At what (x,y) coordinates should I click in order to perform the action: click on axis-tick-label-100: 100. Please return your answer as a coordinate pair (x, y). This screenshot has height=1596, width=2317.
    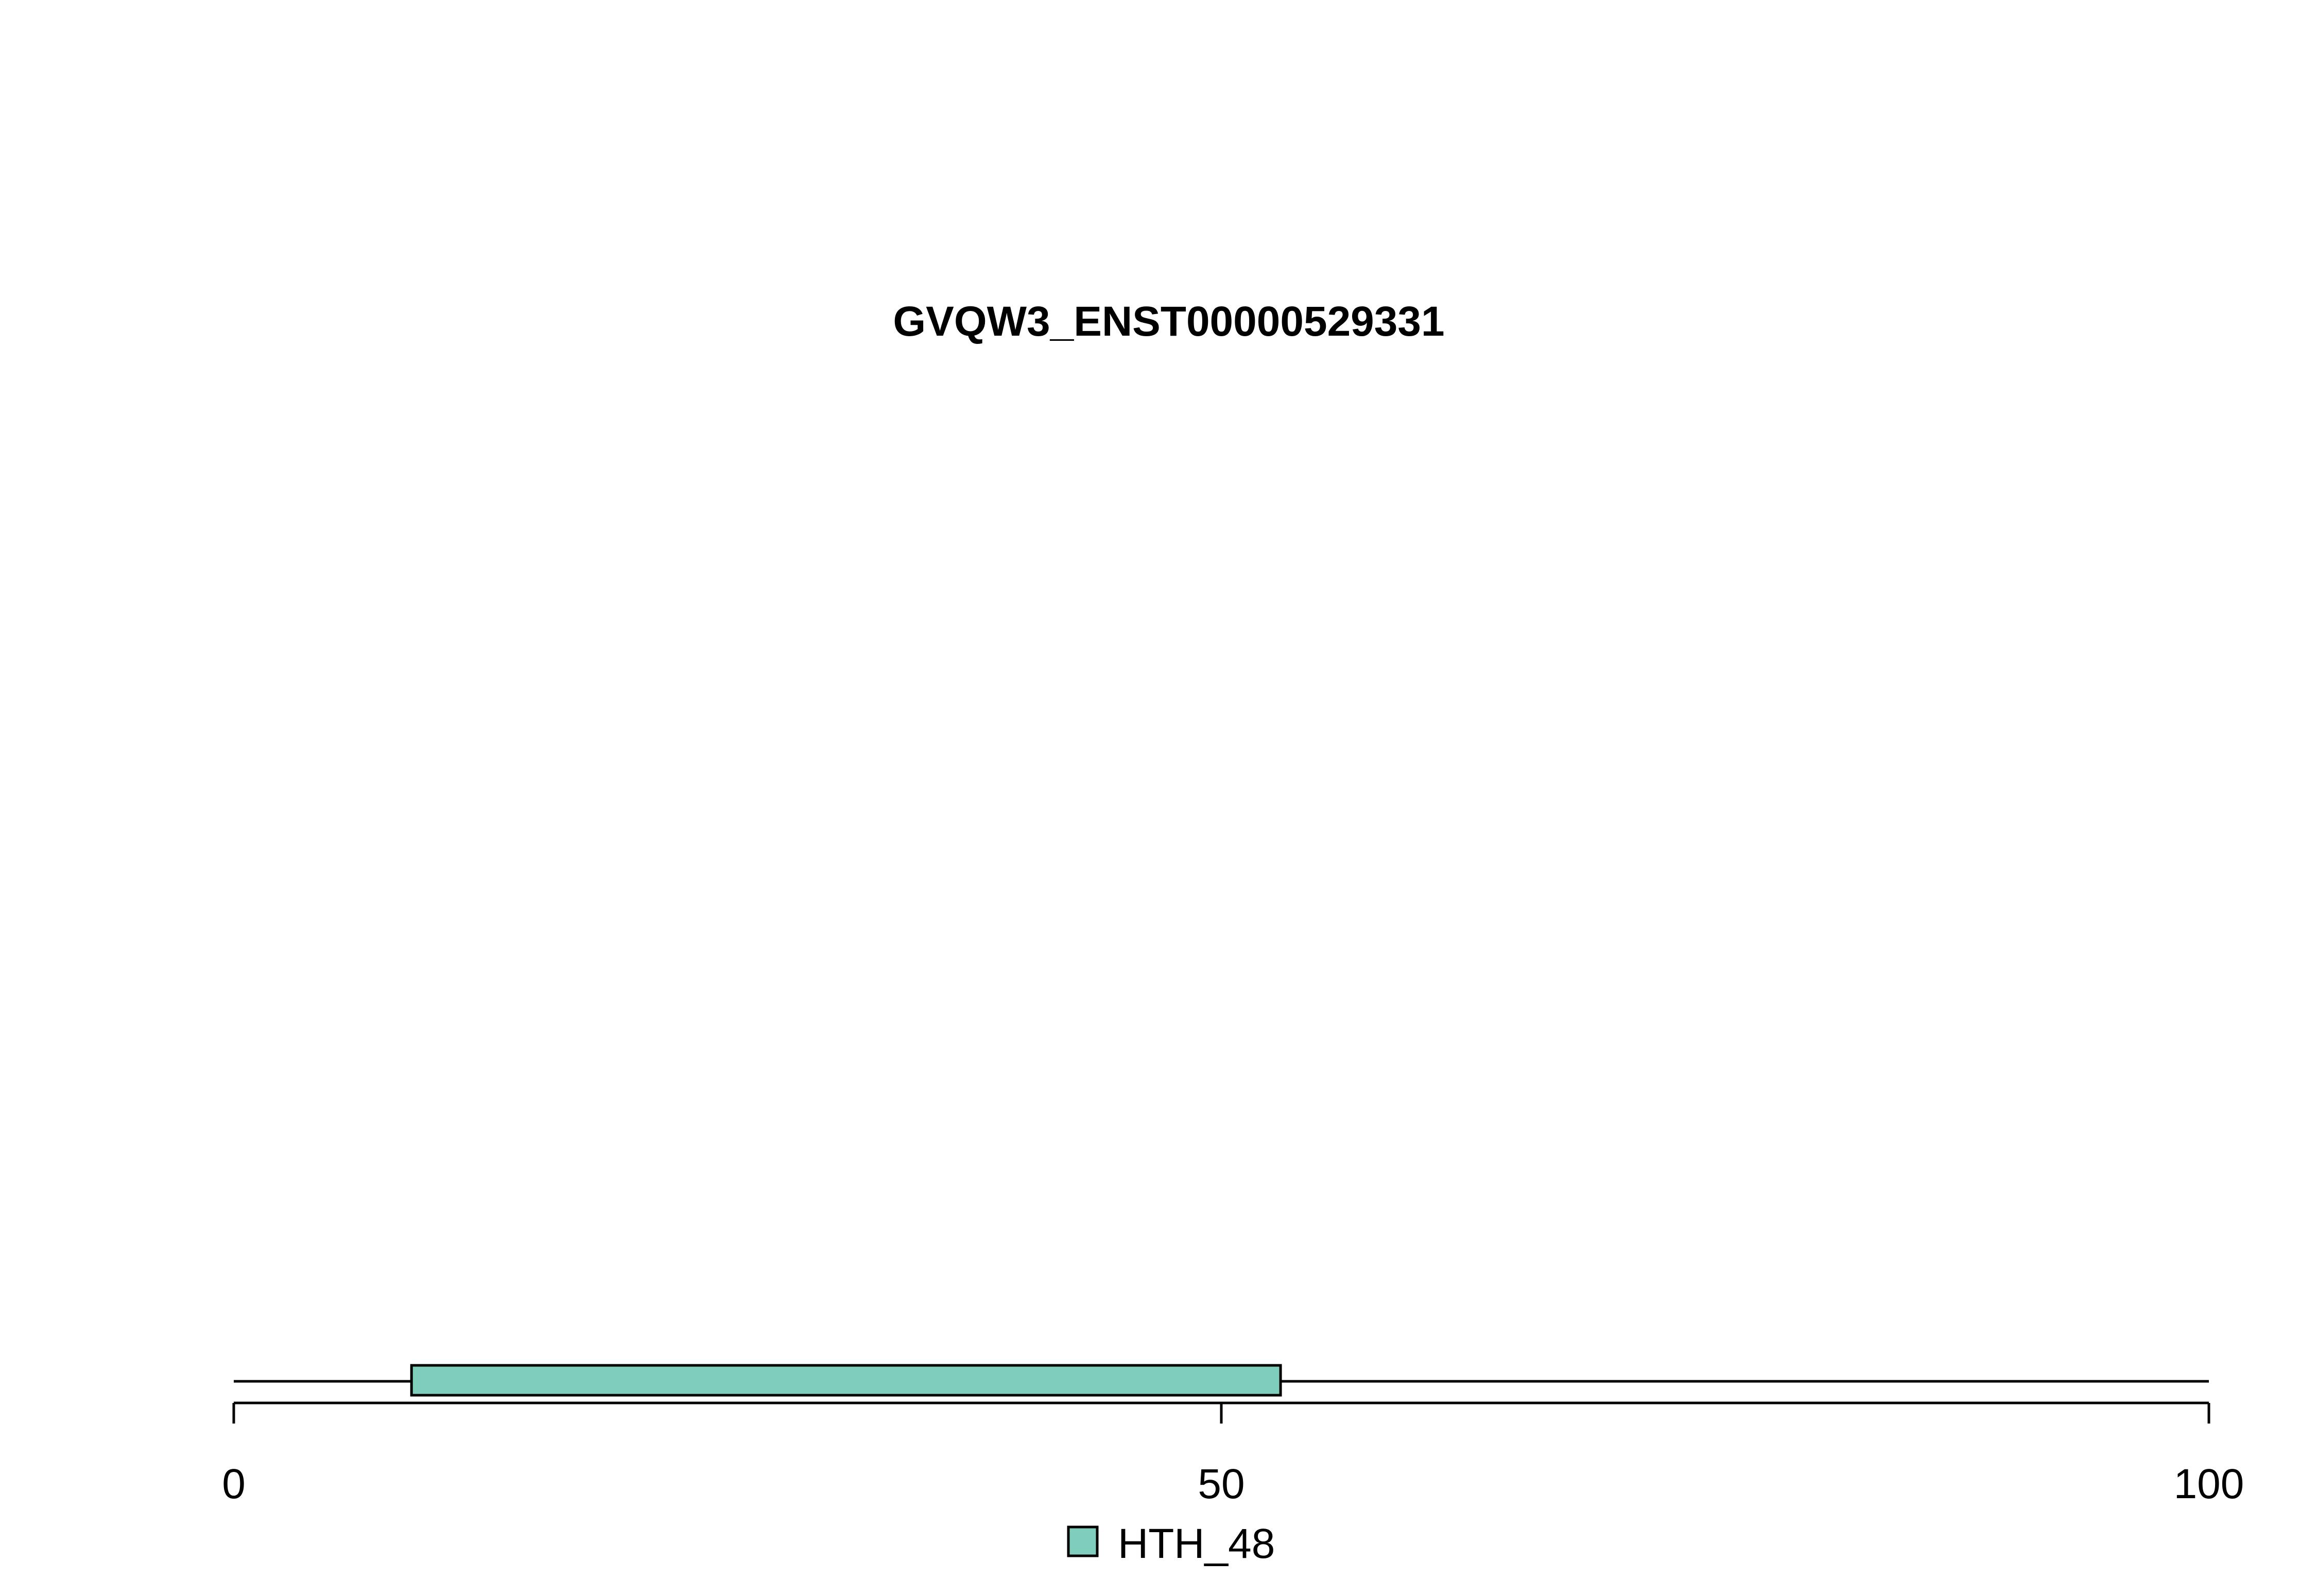
    Looking at the image, I should click on (2209, 1484).